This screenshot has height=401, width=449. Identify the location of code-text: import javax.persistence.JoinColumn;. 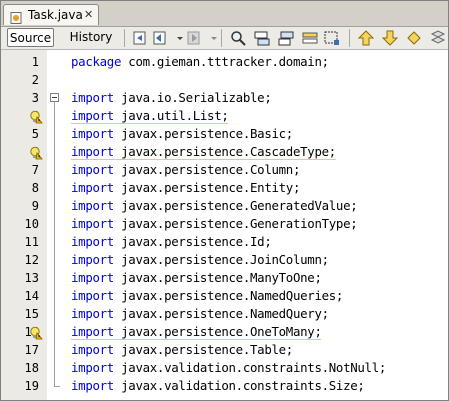
(200, 260).